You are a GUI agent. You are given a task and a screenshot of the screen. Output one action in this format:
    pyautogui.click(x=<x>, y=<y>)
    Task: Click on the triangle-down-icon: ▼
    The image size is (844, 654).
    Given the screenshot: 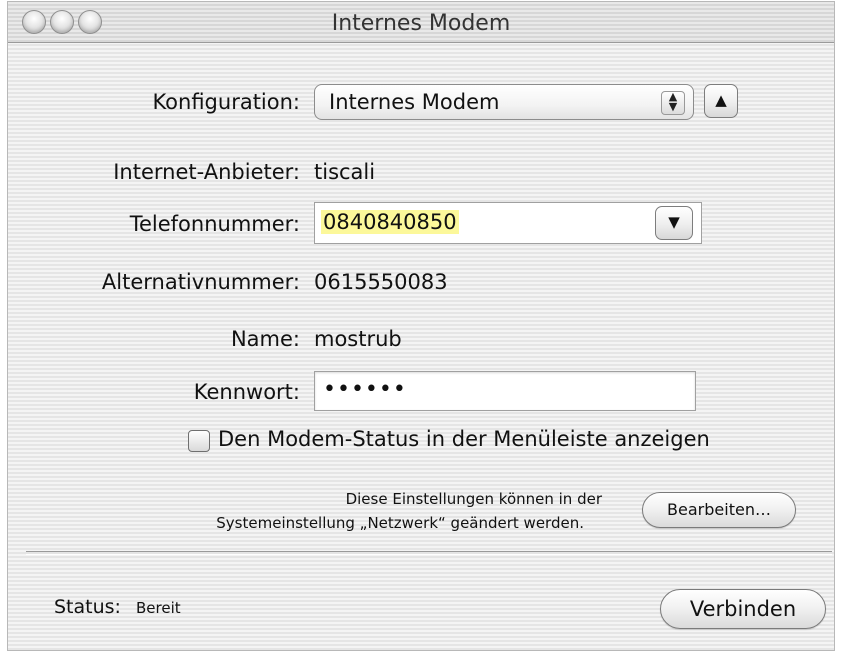 What is the action you would take?
    pyautogui.click(x=674, y=222)
    